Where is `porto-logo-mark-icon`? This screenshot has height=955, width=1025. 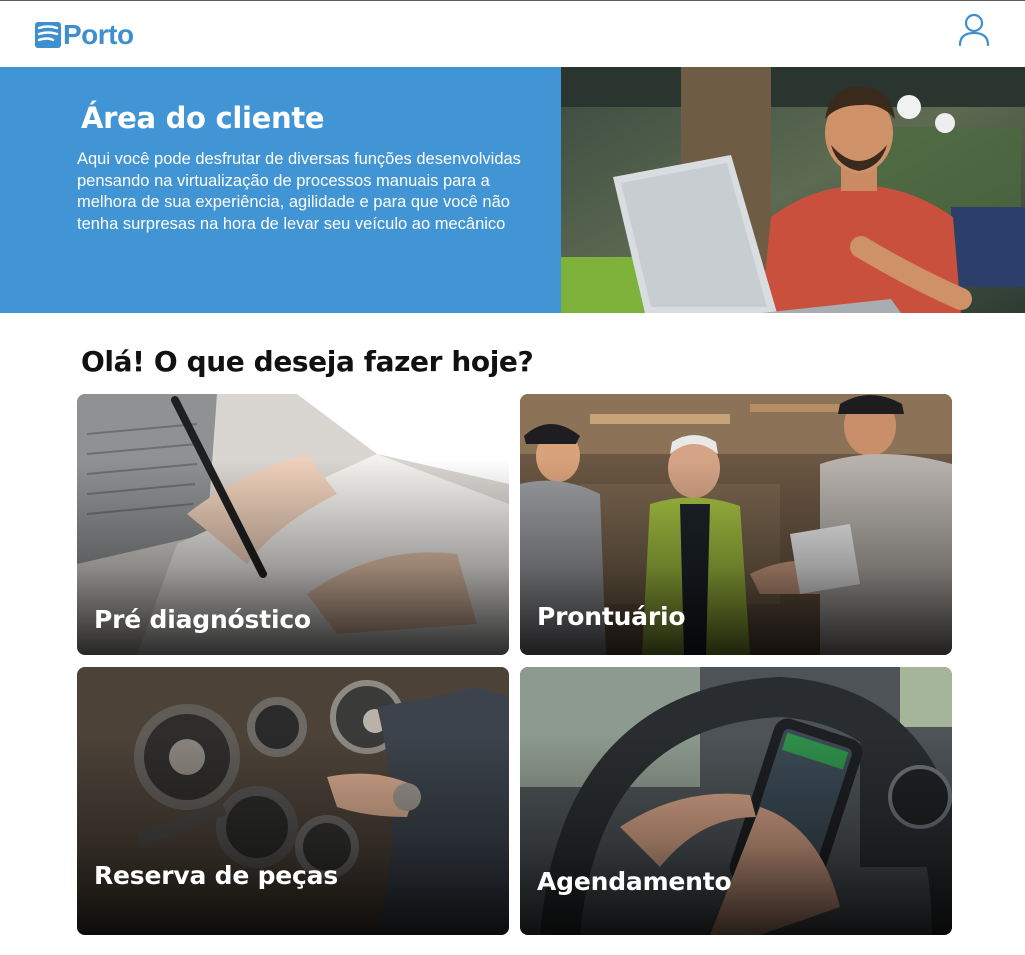
porto-logo-mark-icon is located at coordinates (48, 35).